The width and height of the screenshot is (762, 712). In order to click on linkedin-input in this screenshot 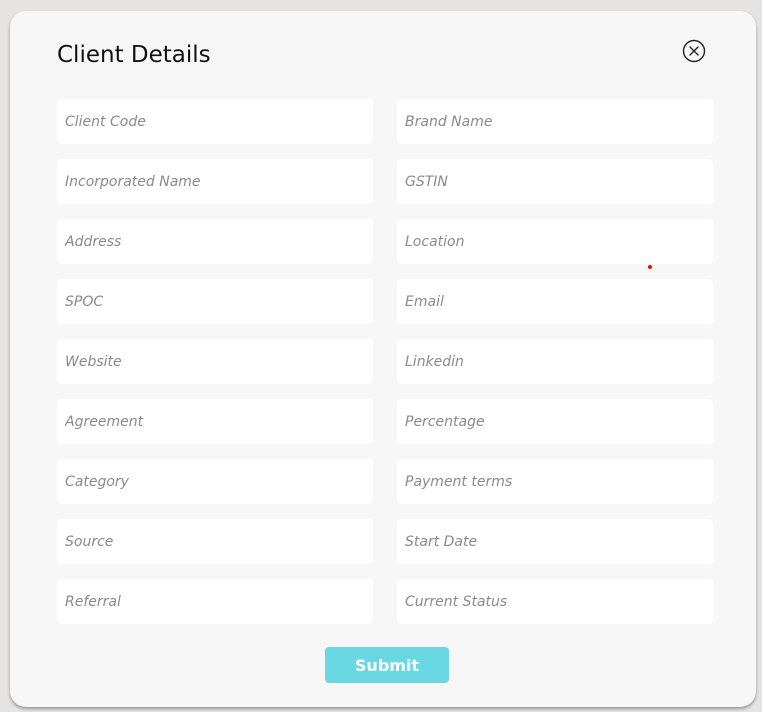, I will do `click(555, 361)`.